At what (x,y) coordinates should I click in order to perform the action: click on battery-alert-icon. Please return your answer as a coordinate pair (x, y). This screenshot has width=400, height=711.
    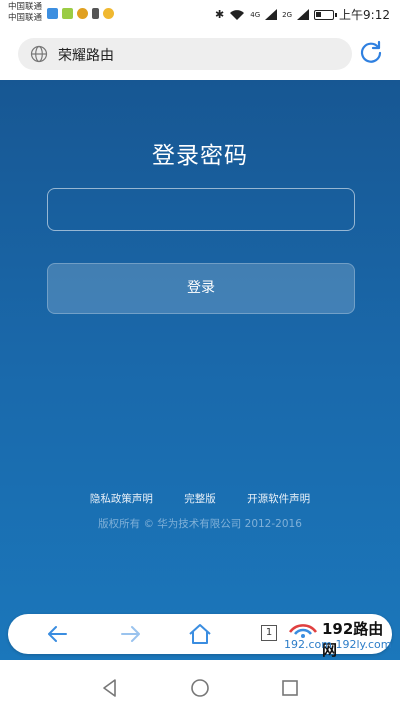
    Looking at the image, I should click on (95, 13).